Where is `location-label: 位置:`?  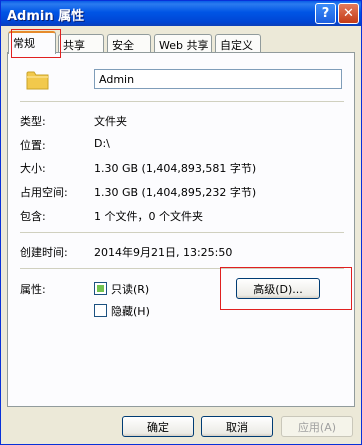 location-label: 位置: is located at coordinates (33, 145).